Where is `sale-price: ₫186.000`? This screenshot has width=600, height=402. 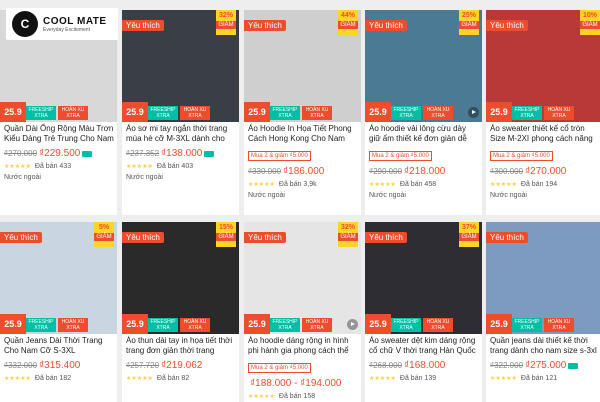 sale-price: ₫186.000 is located at coordinates (304, 171).